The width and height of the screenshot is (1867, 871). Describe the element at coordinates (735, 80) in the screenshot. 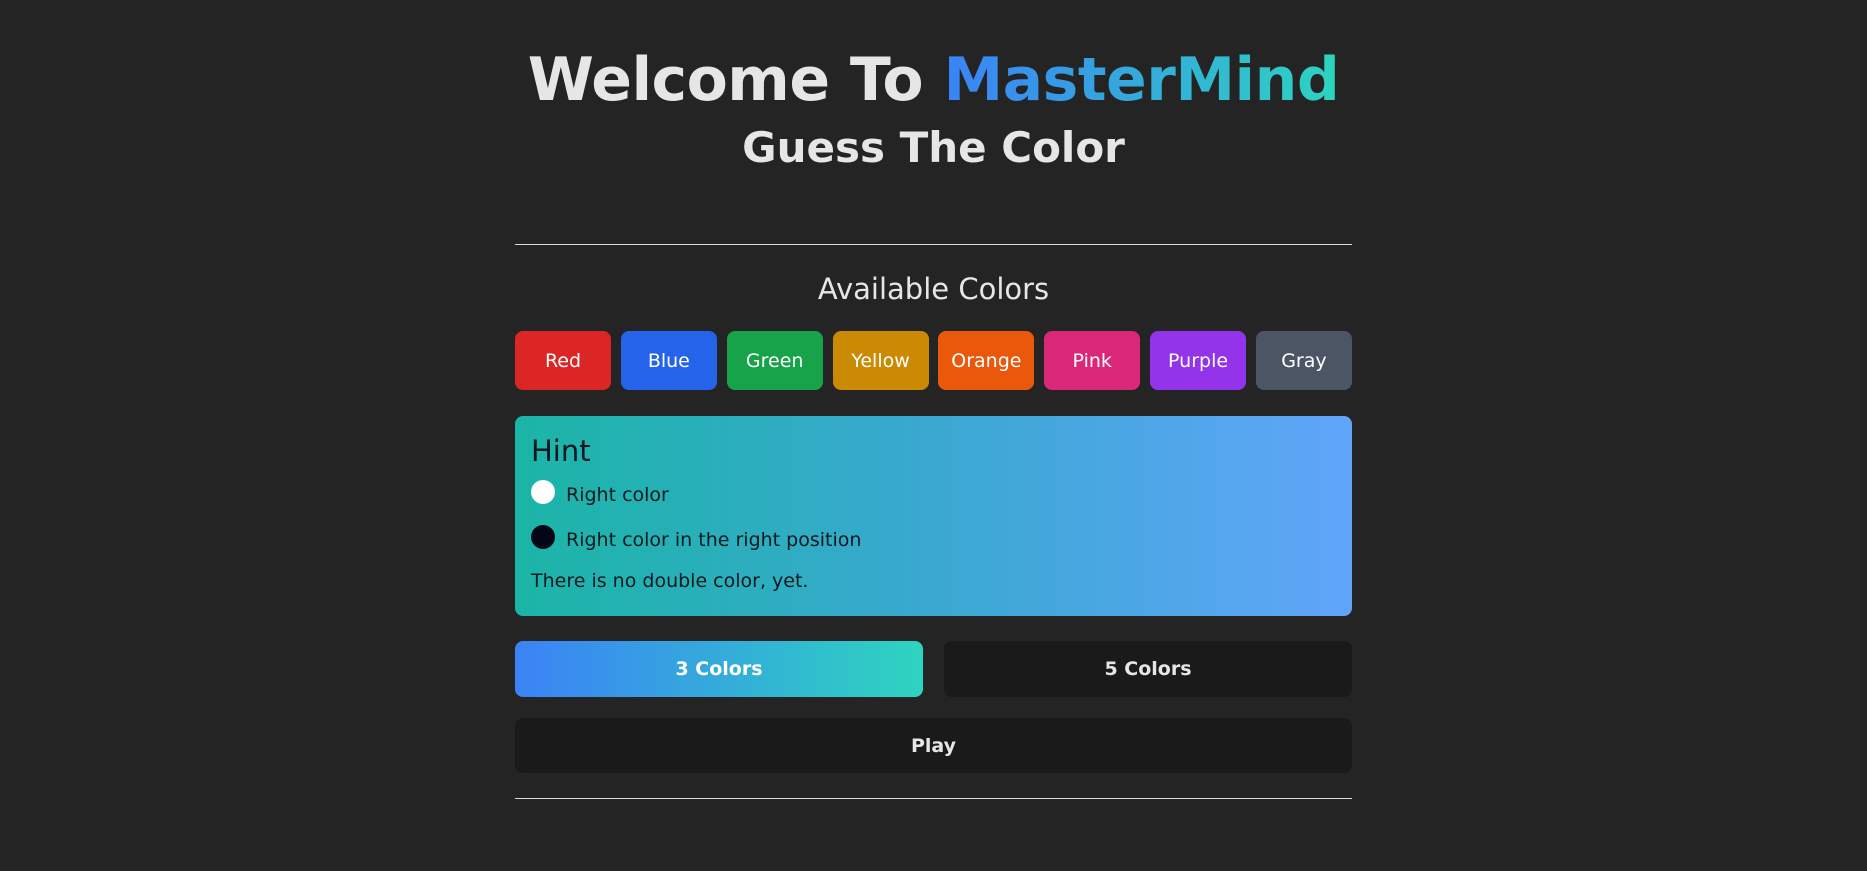

I see `title-prefix: Welcome To` at that location.